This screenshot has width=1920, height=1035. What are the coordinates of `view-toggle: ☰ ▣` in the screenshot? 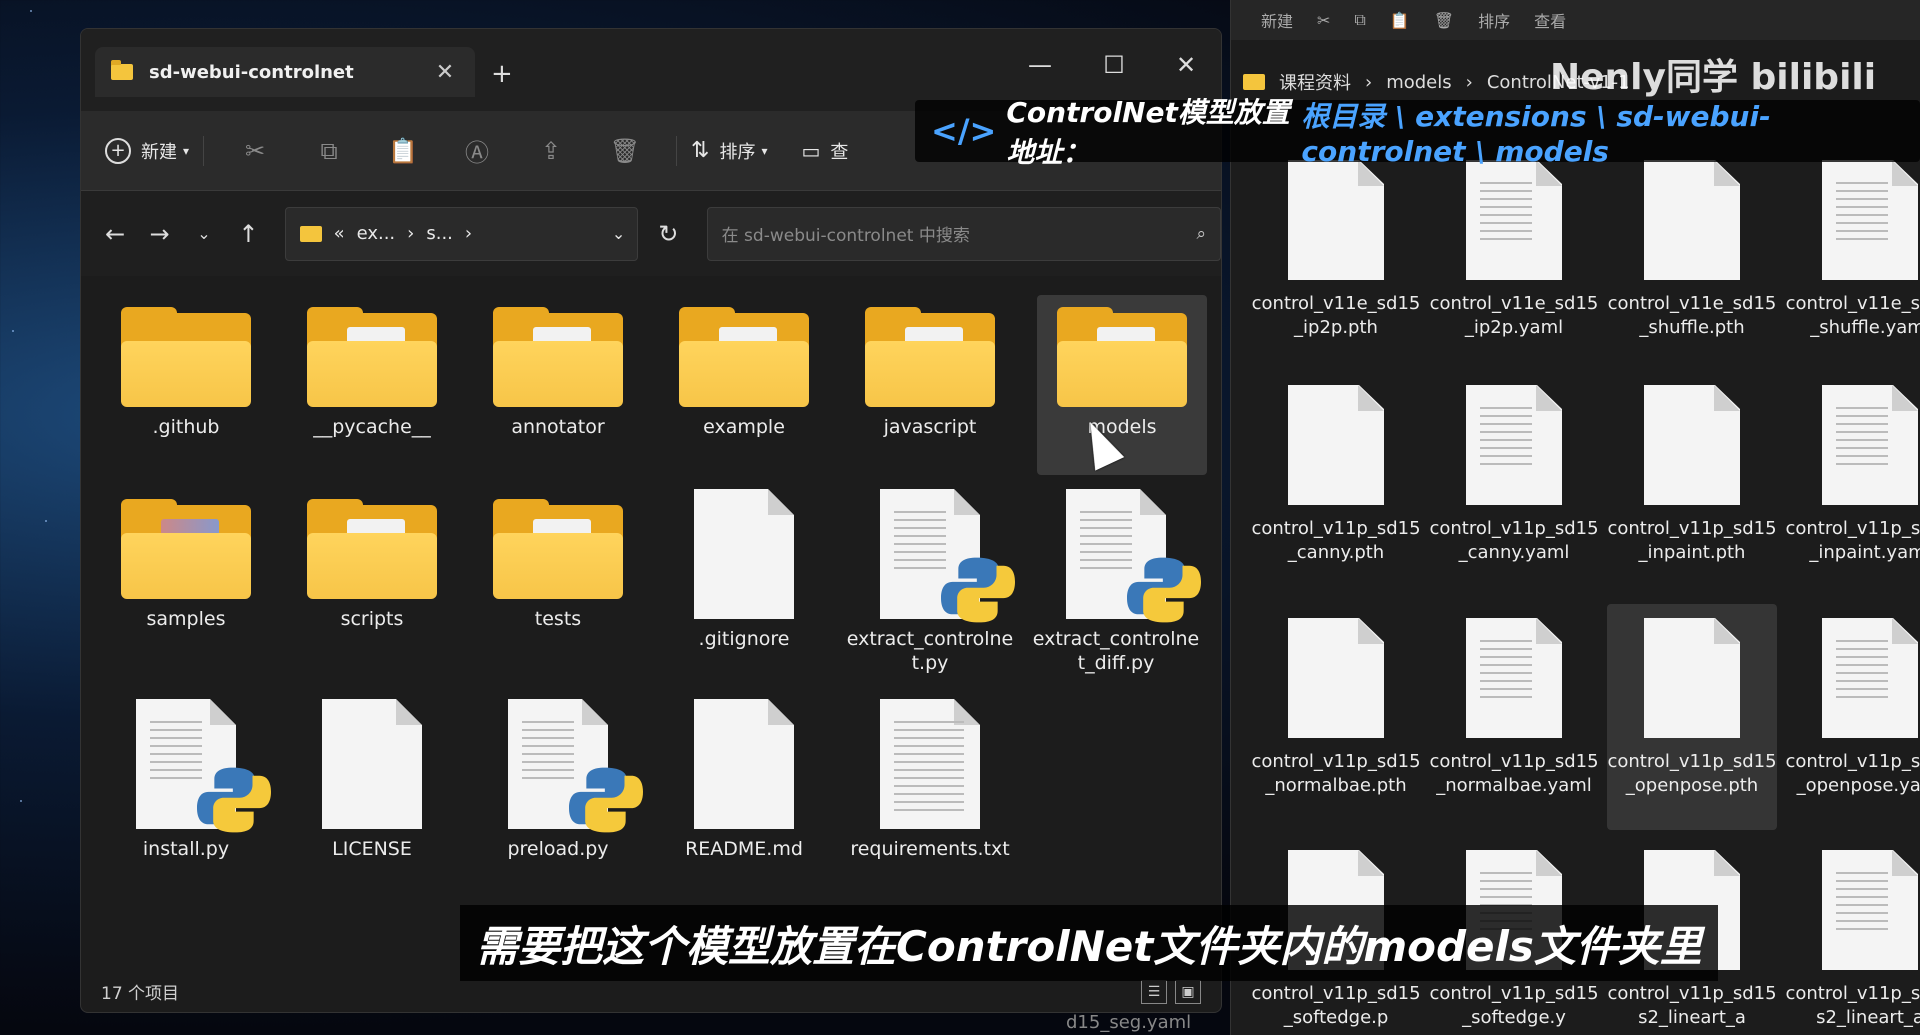 It's located at (1171, 992).